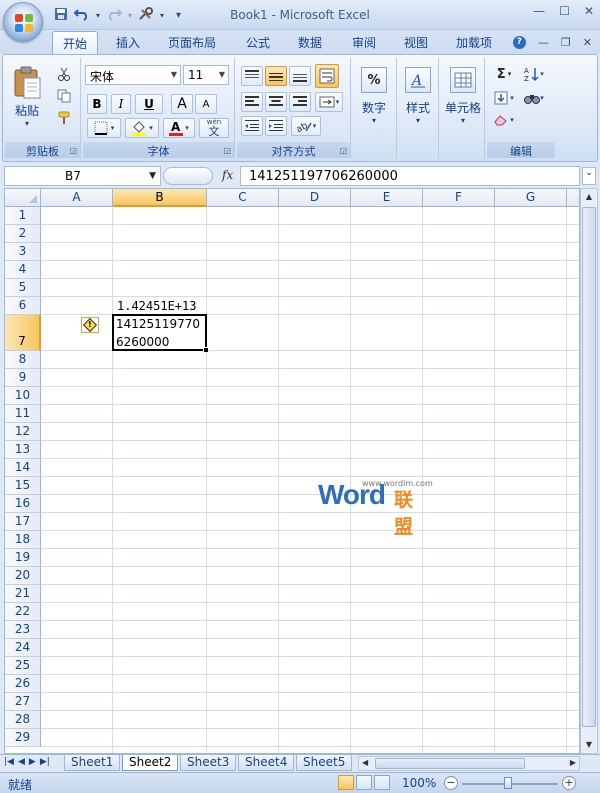  What do you see at coordinates (543, 42) in the screenshot?
I see `doc-minimize-icon: —` at bounding box center [543, 42].